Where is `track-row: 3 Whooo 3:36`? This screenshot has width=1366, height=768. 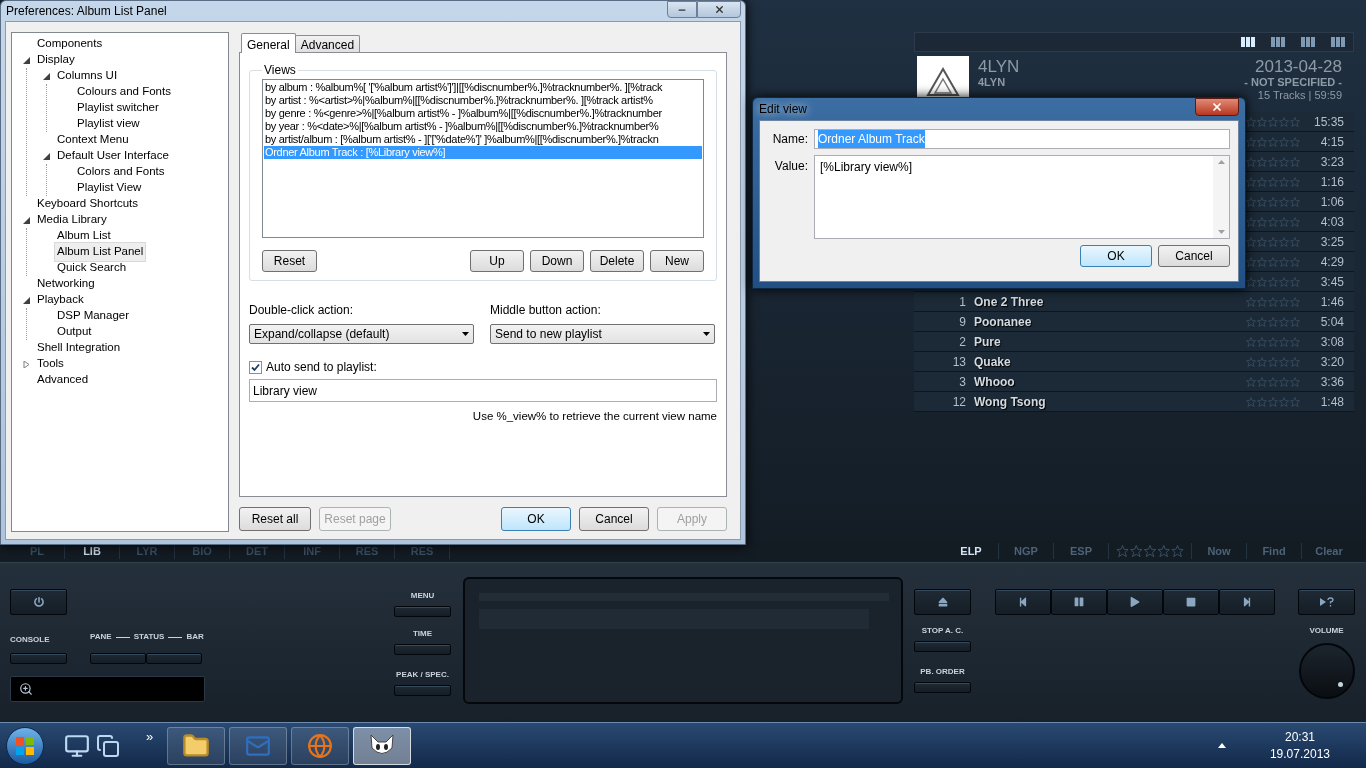
track-row: 3 Whooo 3:36 is located at coordinates (1134, 382).